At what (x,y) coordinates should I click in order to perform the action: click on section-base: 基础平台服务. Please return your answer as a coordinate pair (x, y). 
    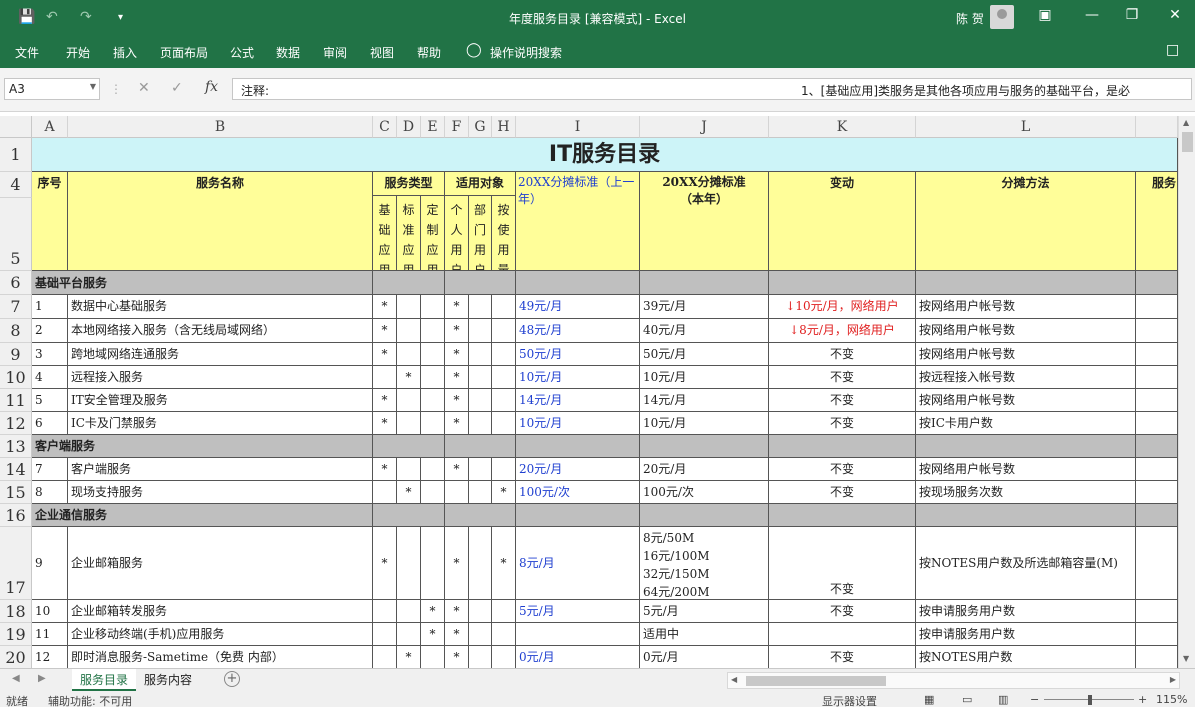
    Looking at the image, I should click on (202, 283).